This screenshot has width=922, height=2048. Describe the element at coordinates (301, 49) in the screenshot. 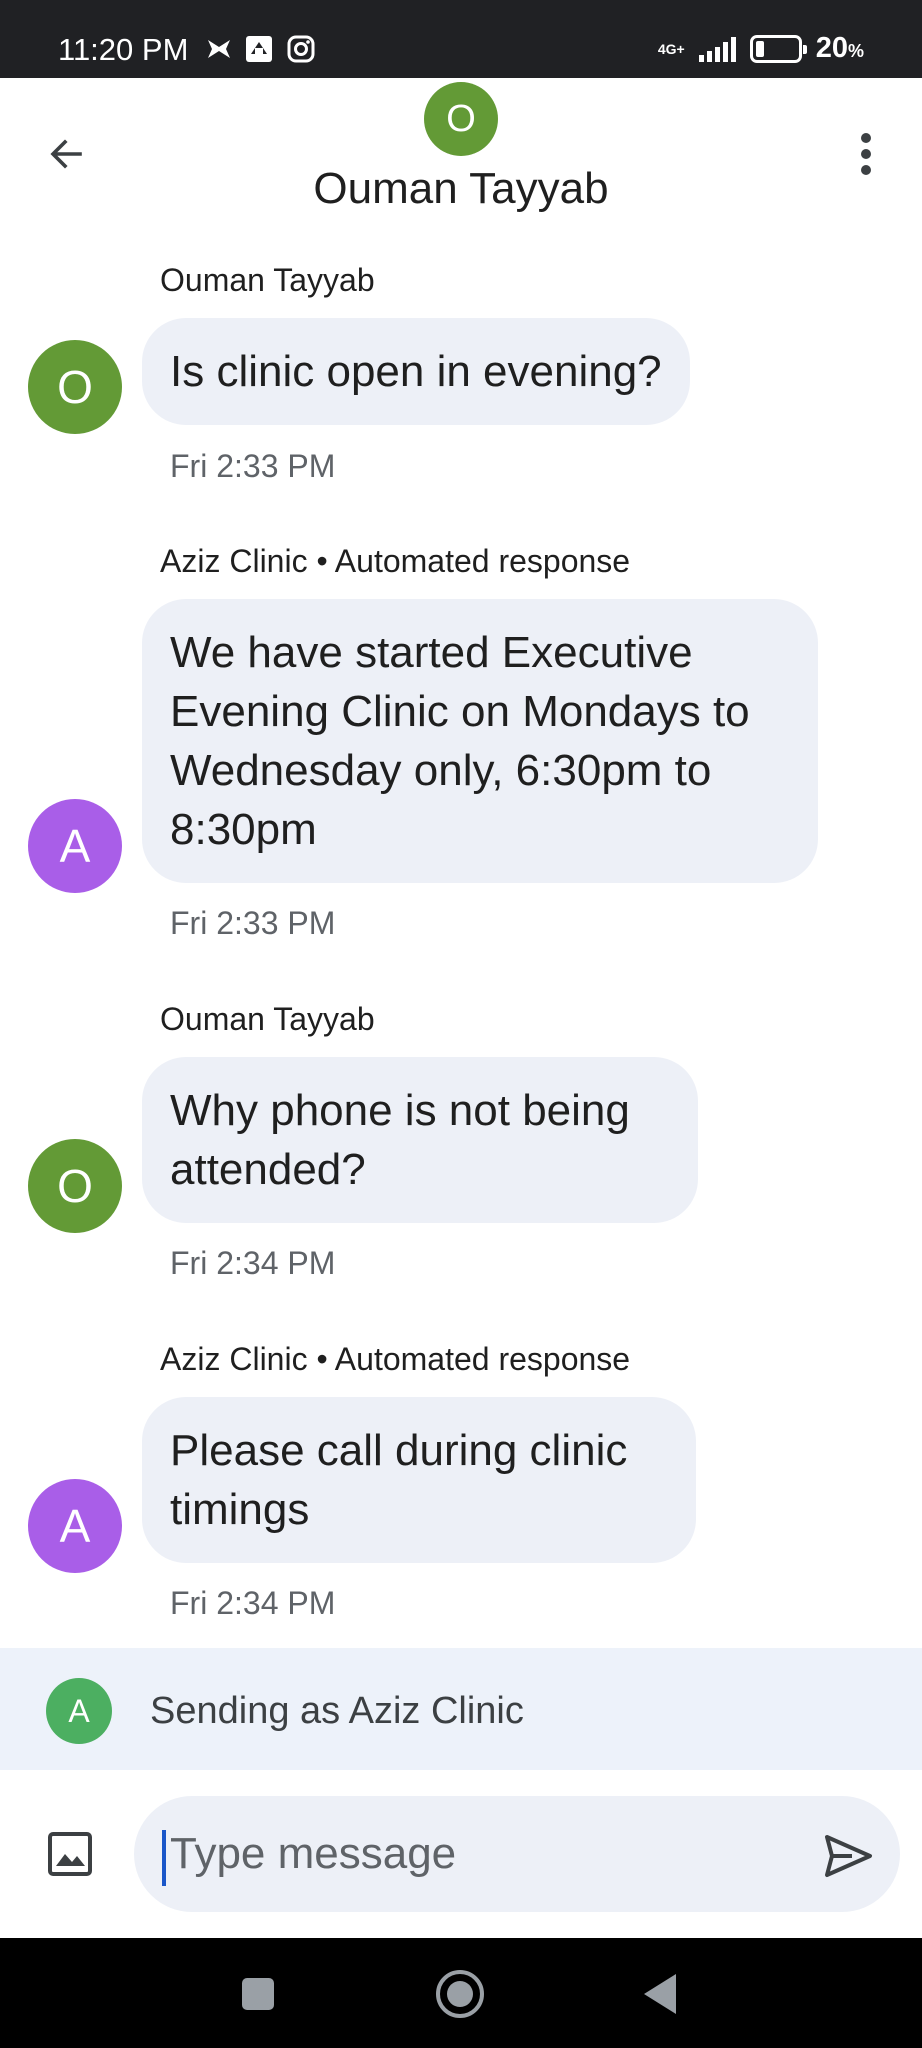

I see `instagram-icon` at that location.